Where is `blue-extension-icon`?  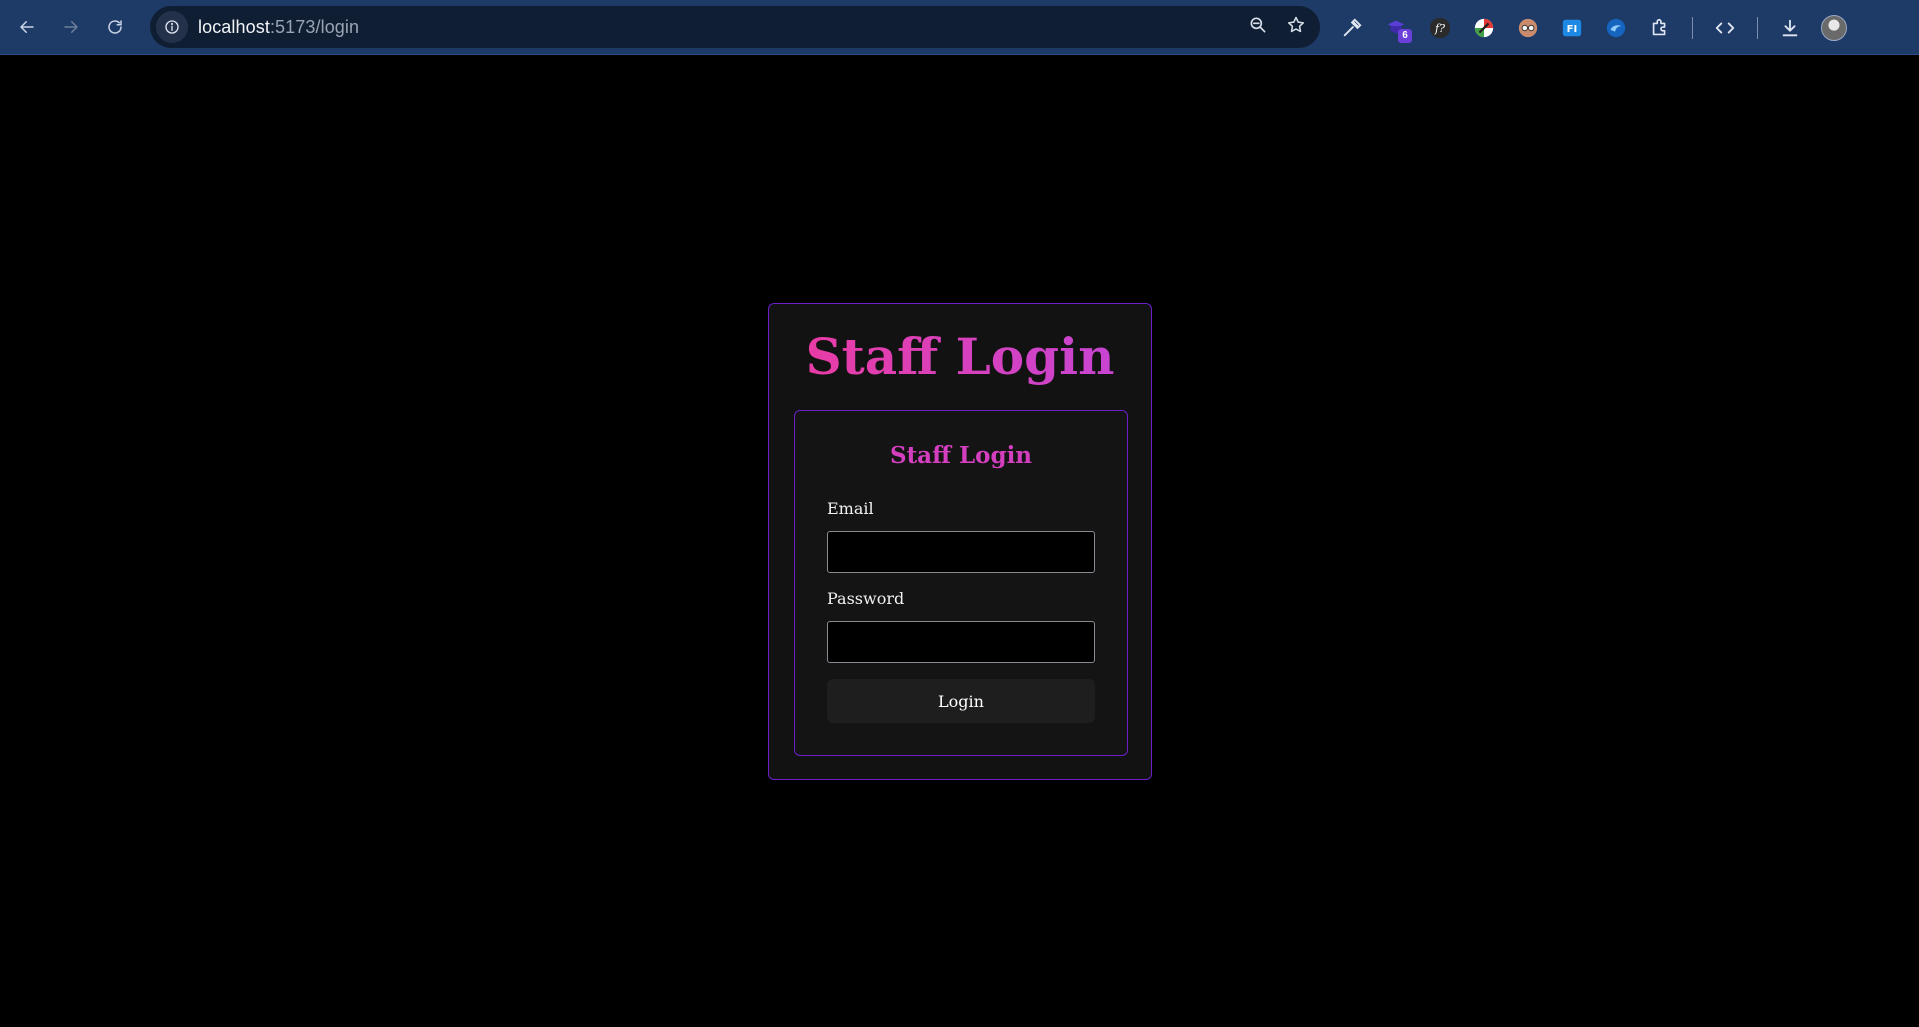 blue-extension-icon is located at coordinates (1616, 27).